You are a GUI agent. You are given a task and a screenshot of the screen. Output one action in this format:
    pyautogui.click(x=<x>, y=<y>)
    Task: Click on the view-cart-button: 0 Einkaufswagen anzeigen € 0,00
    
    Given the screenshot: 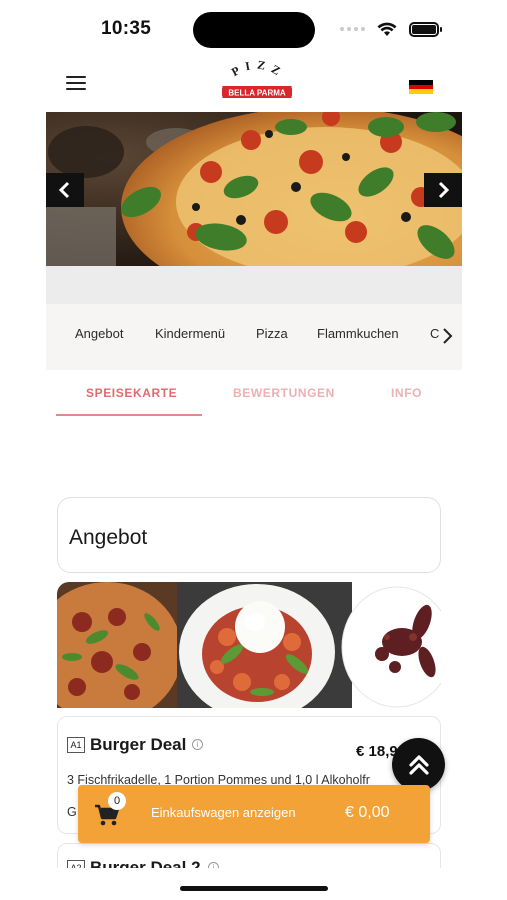 What is the action you would take?
    pyautogui.click(x=254, y=814)
    